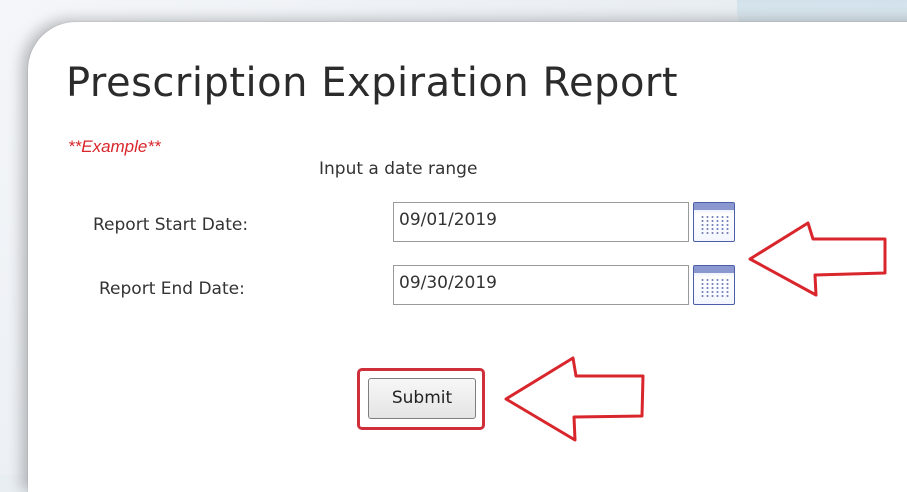 The height and width of the screenshot is (492, 907). What do you see at coordinates (541, 222) in the screenshot?
I see `start-date-input: 09/01/2019` at bounding box center [541, 222].